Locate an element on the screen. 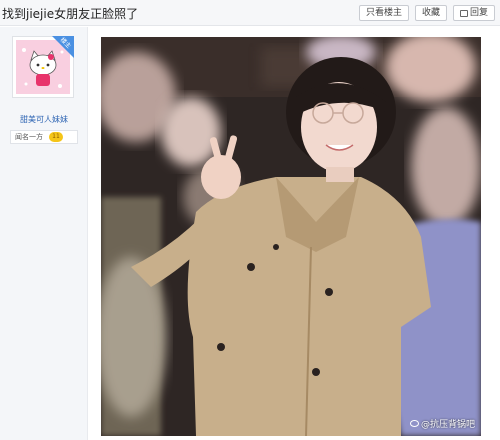 This screenshot has height=440, width=500. only-op-label: 只看楼主 is located at coordinates (383, 13).